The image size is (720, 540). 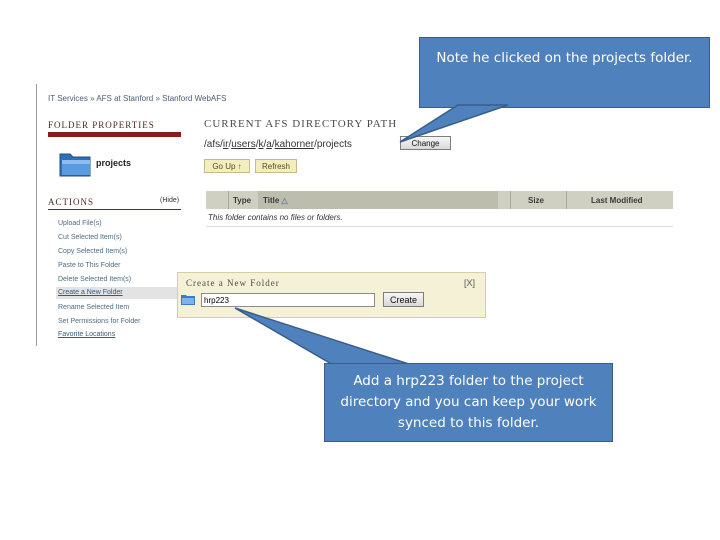 I want to click on top-callout-text: Note he clicked on the projects folder., so click(x=564, y=58).